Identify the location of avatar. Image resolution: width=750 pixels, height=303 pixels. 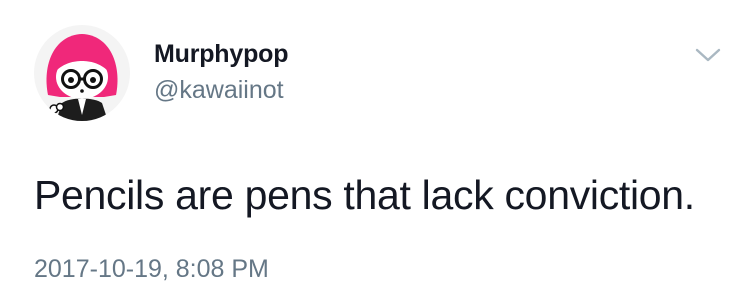
(82, 73).